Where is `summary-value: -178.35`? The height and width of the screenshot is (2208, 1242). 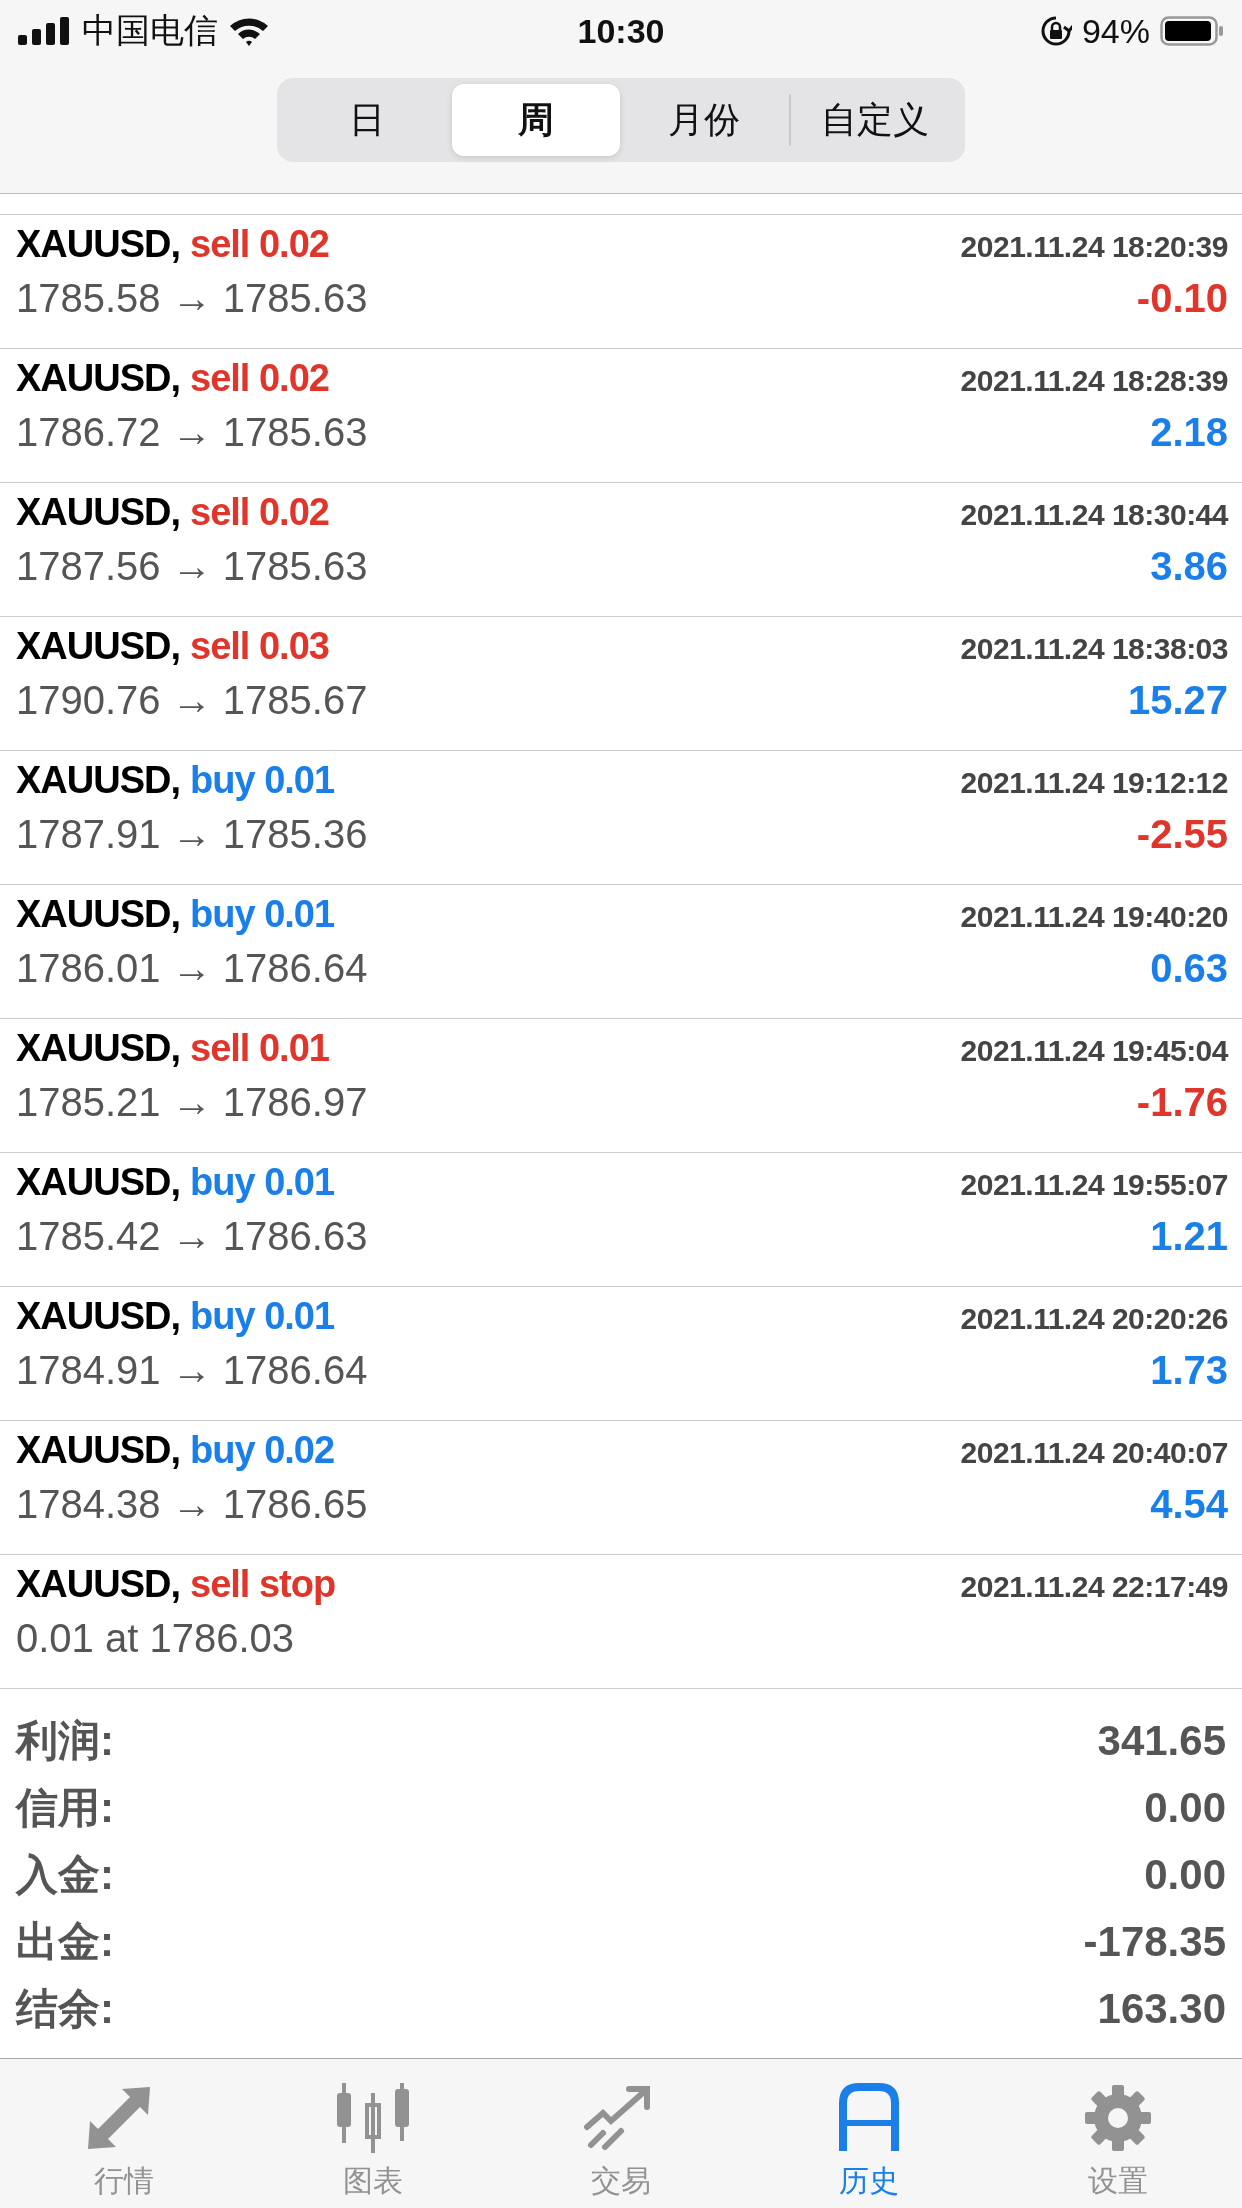
summary-value: -178.35 is located at coordinates (1154, 1941).